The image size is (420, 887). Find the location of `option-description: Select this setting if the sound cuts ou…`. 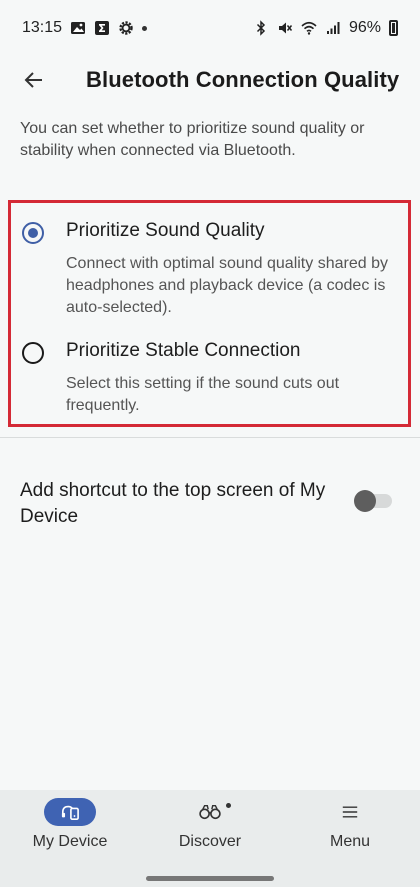

option-description: Select this setting if the sound cuts ou… is located at coordinates (203, 394).